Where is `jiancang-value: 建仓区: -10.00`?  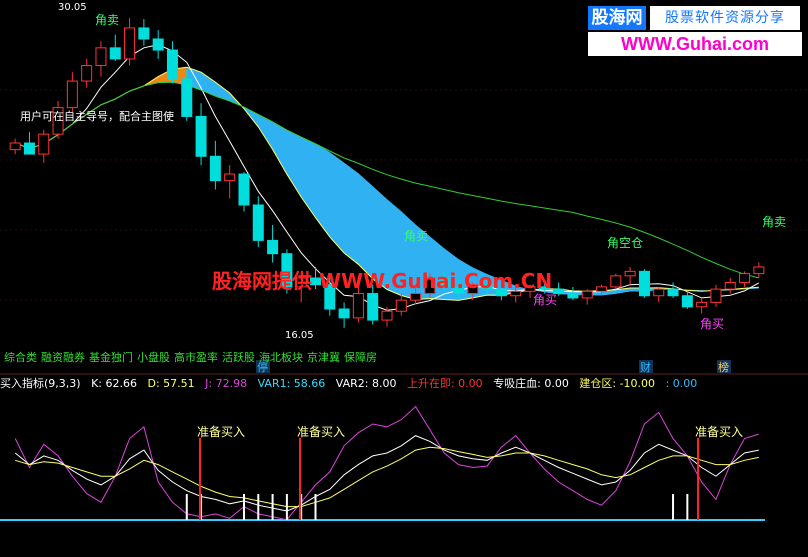
jiancang-value: 建仓区: -10.00 is located at coordinates (617, 383).